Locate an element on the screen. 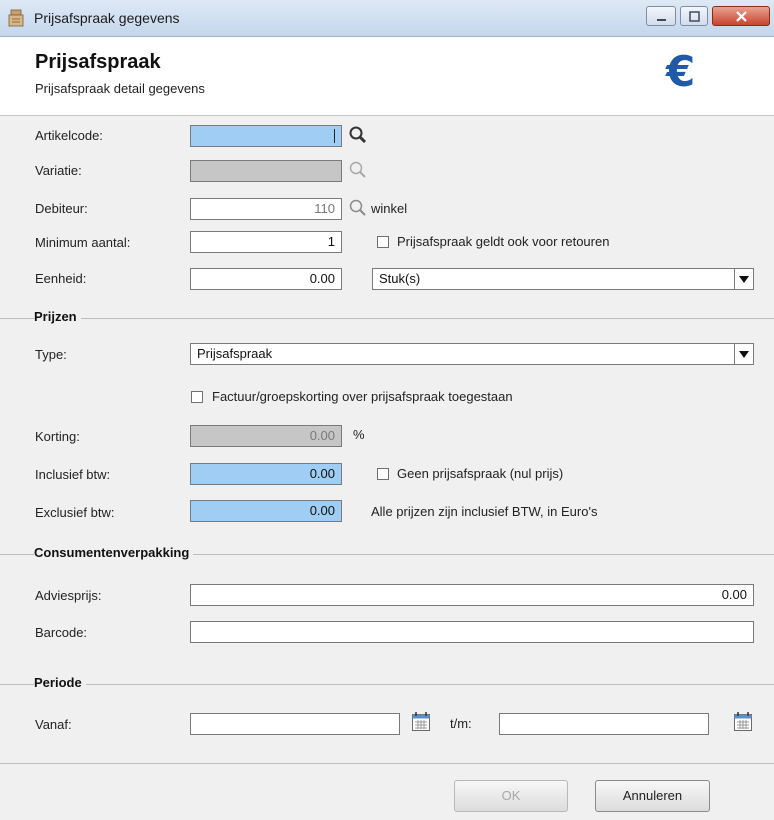 This screenshot has height=820, width=774. variatie-input is located at coordinates (266, 171).